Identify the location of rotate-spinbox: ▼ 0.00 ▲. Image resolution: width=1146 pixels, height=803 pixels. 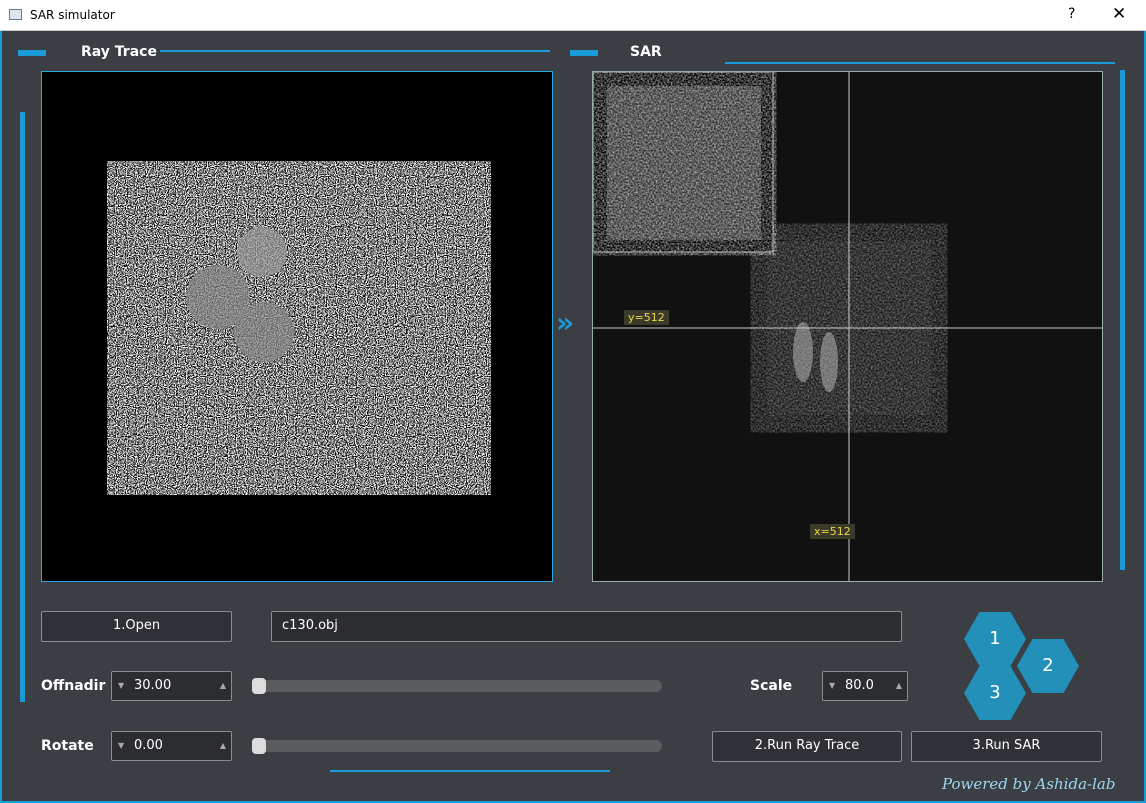
(171, 746).